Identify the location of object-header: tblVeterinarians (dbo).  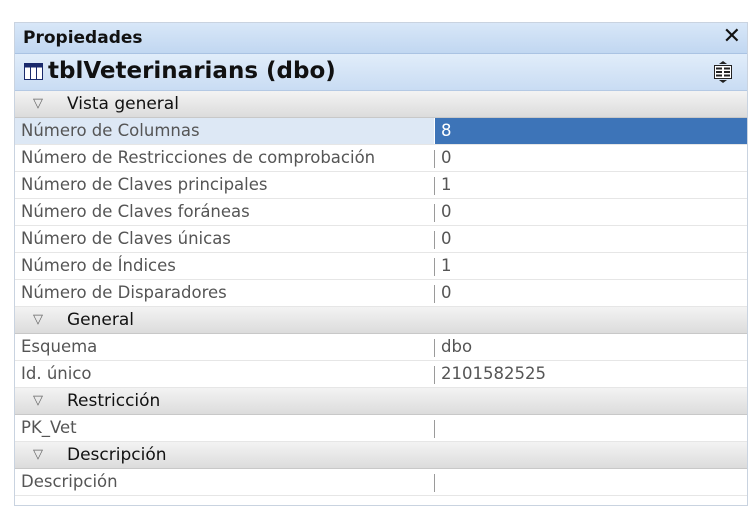
(381, 72).